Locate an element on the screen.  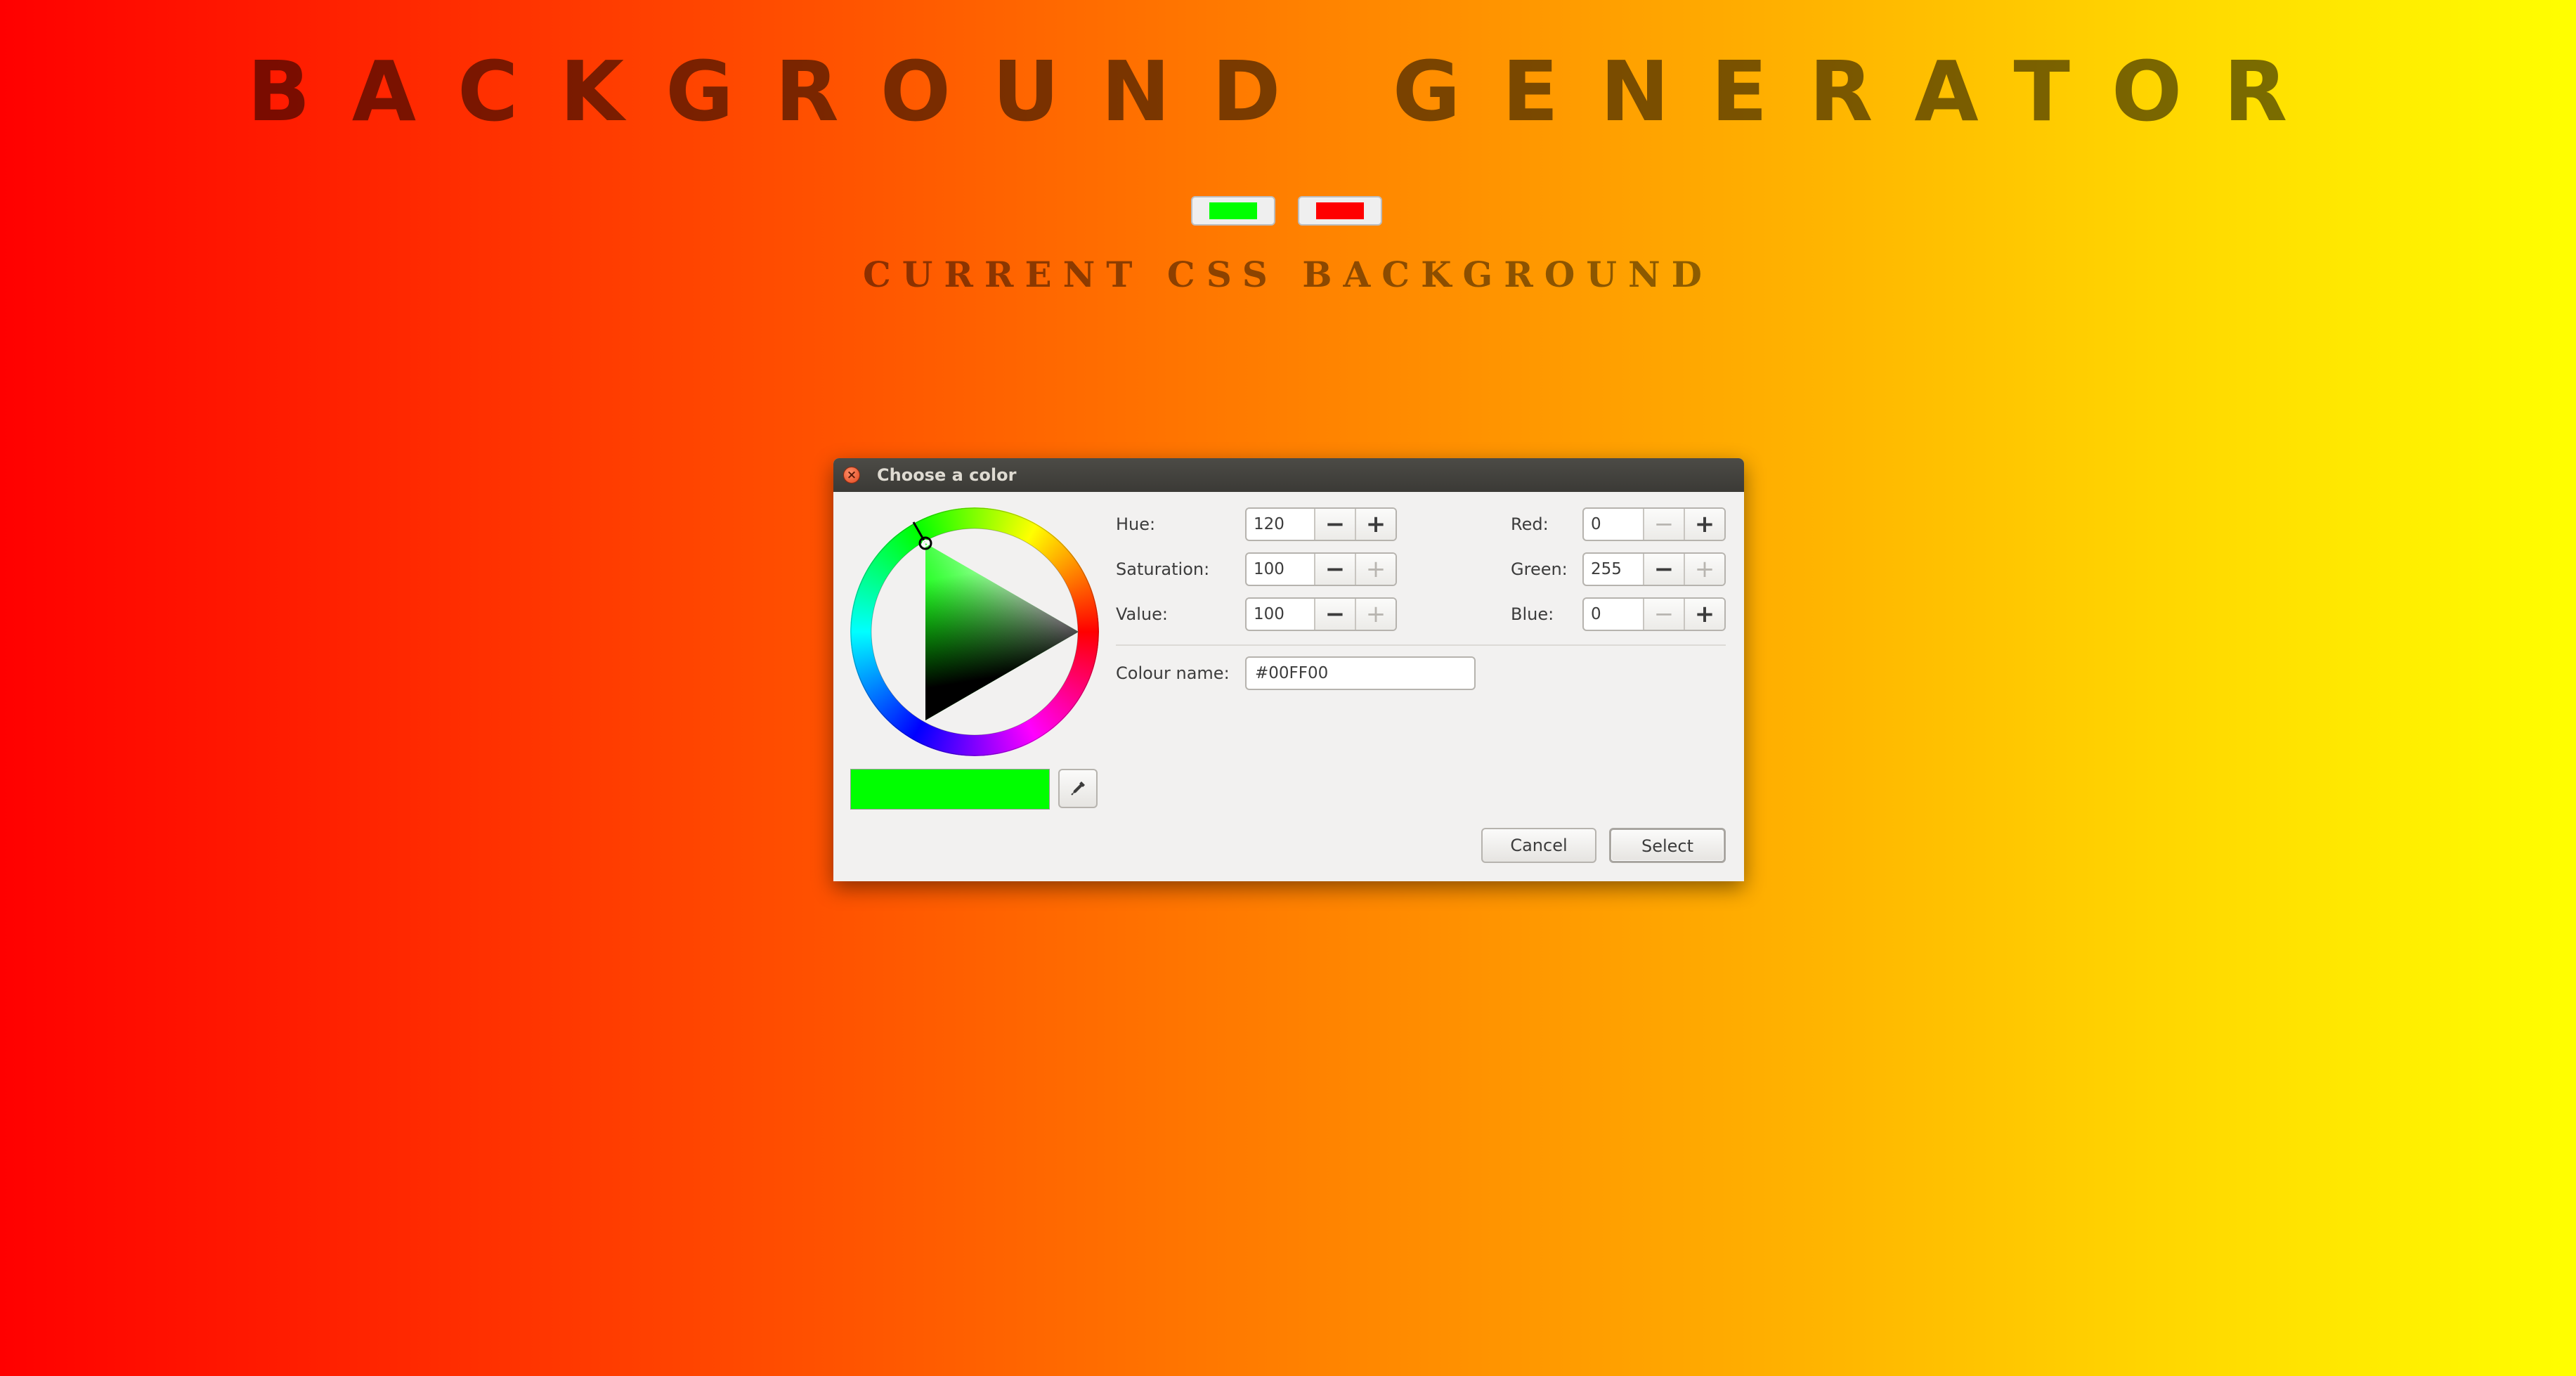
green-increment-button: + is located at coordinates (1704, 569).